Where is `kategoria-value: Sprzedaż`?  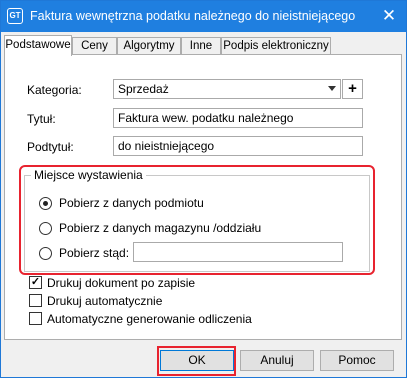 kategoria-value: Sprzedaż is located at coordinates (143, 89).